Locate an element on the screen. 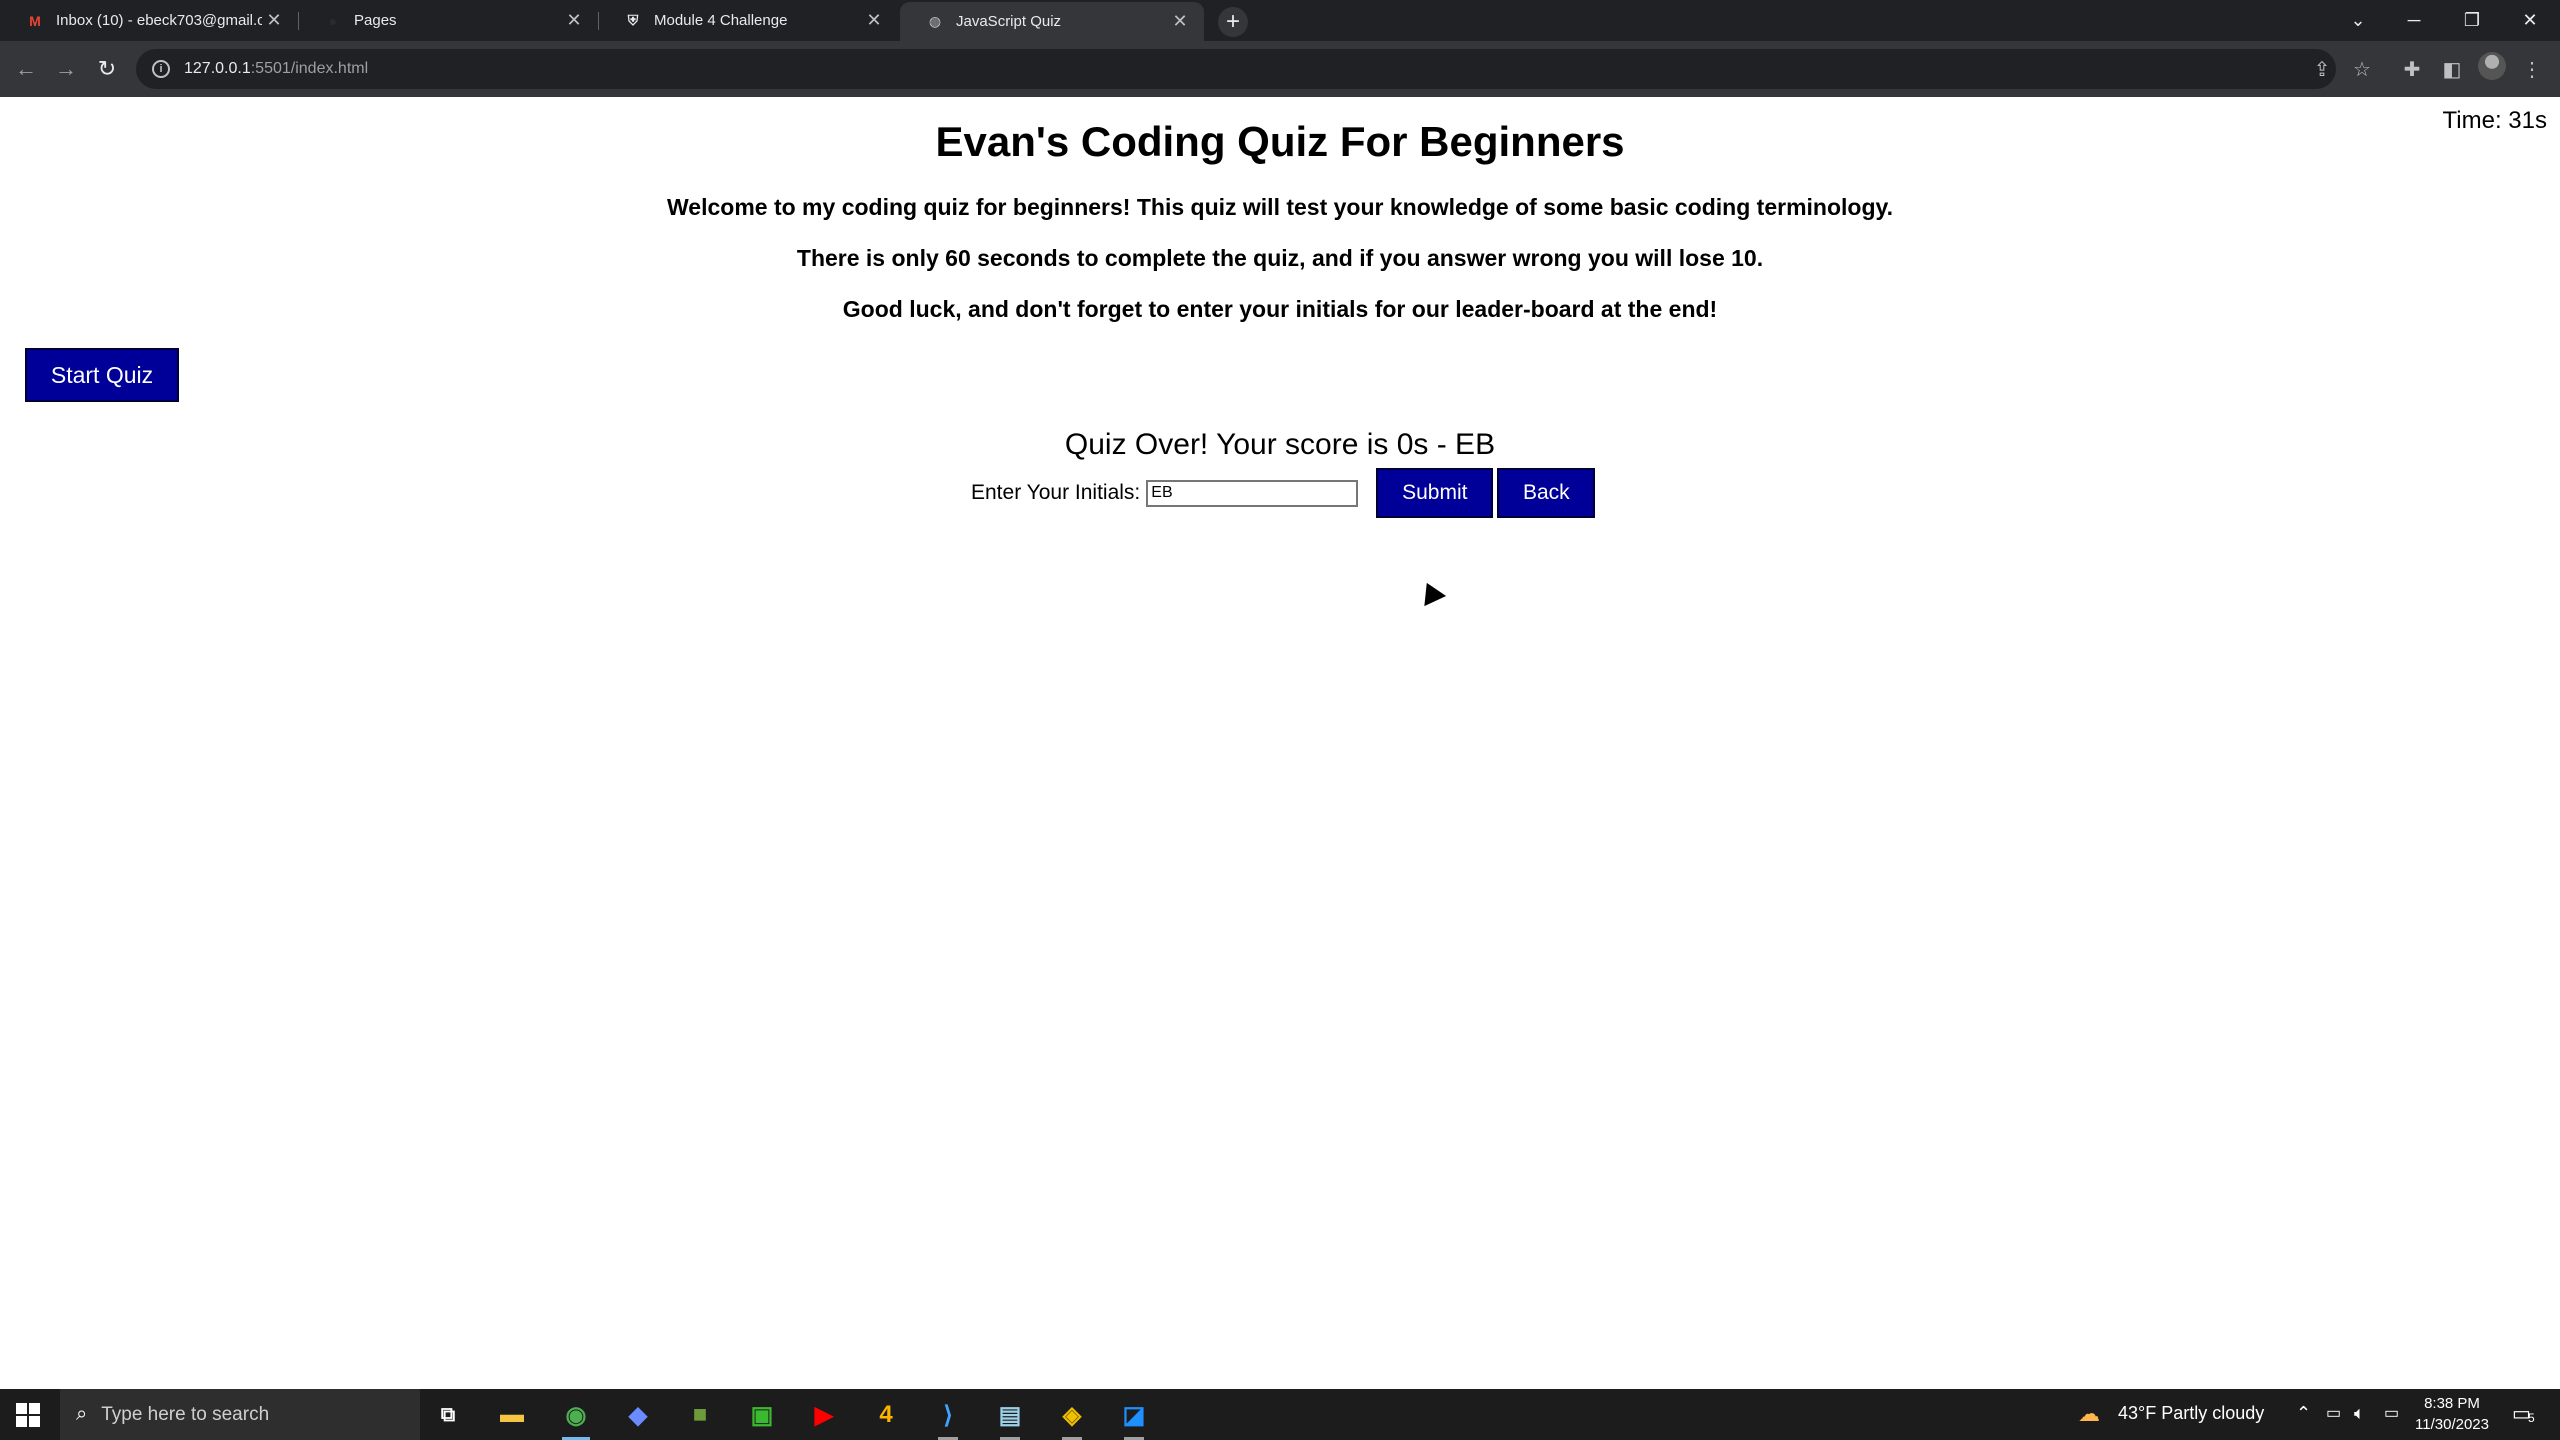 The height and width of the screenshot is (1440, 2560). file-explorer-icon: ▬ is located at coordinates (512, 1415).